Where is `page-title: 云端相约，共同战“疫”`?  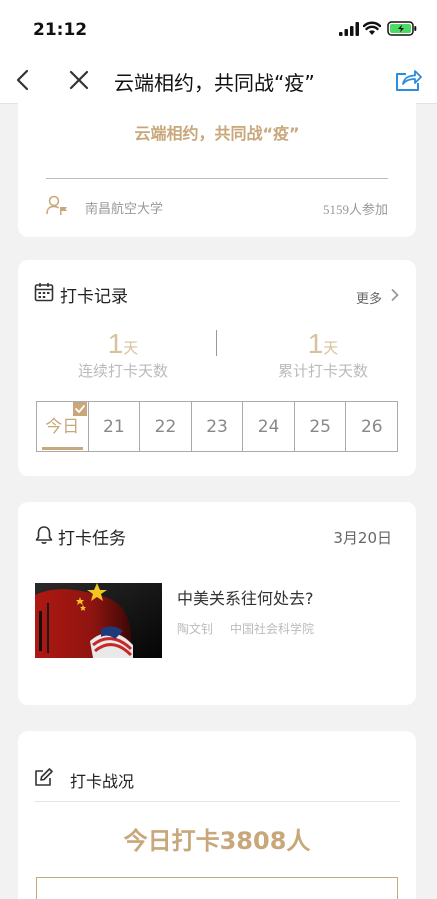
page-title: 云端相约，共同战“疫” is located at coordinates (214, 83).